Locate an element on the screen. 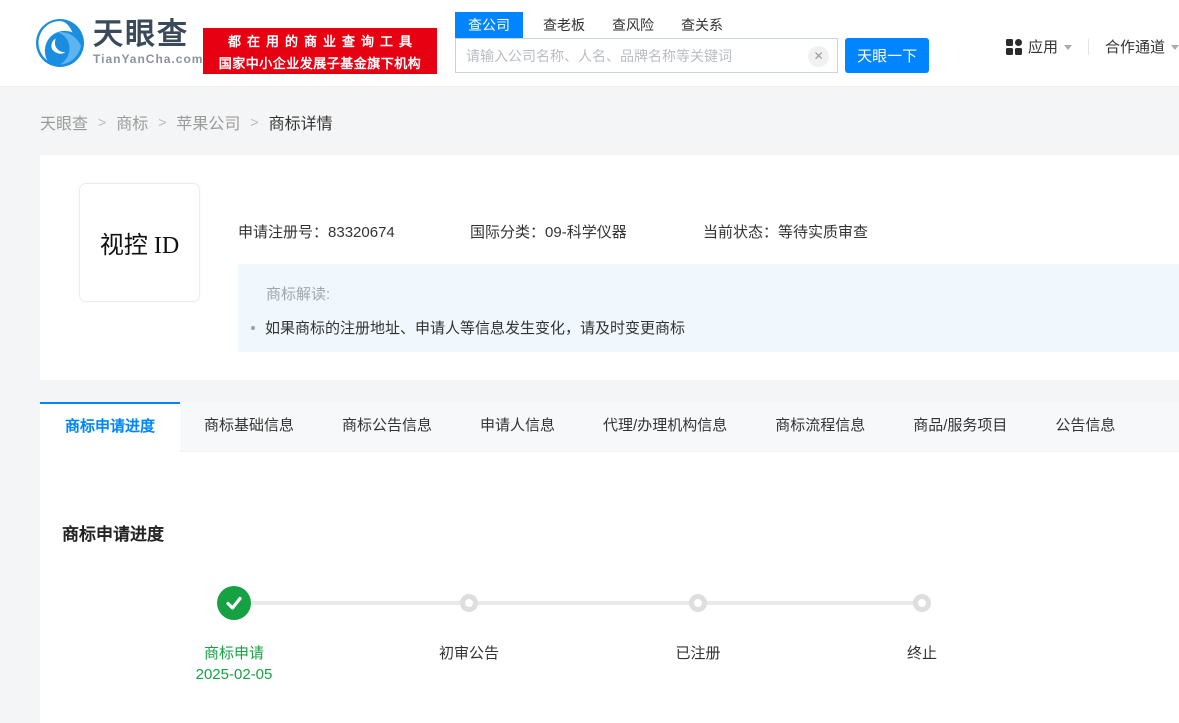 This screenshot has width=1179, height=723. tianyancha-eye-icon is located at coordinates (60, 43).